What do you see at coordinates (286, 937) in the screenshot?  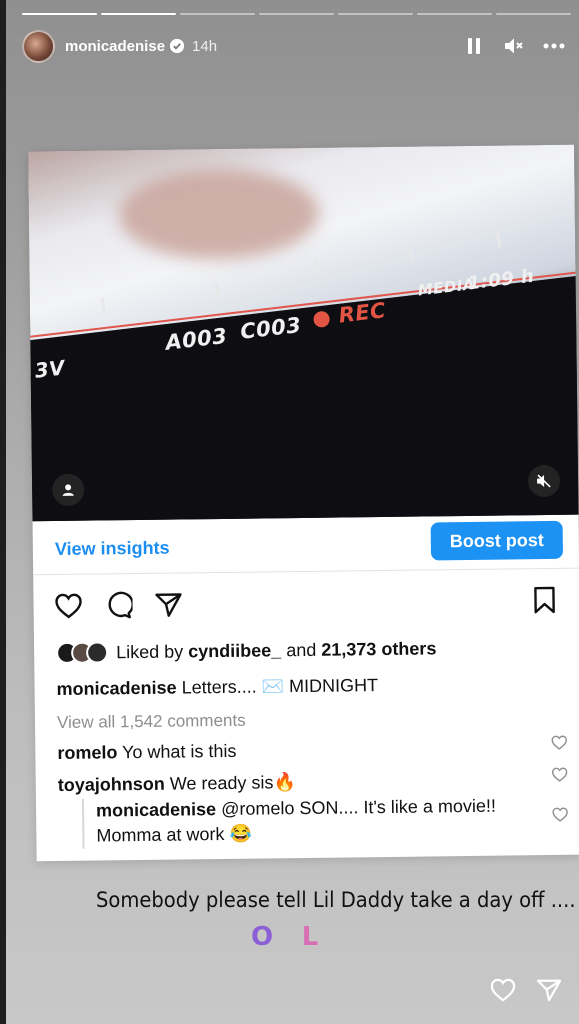 I see `story-stickers: O L` at bounding box center [286, 937].